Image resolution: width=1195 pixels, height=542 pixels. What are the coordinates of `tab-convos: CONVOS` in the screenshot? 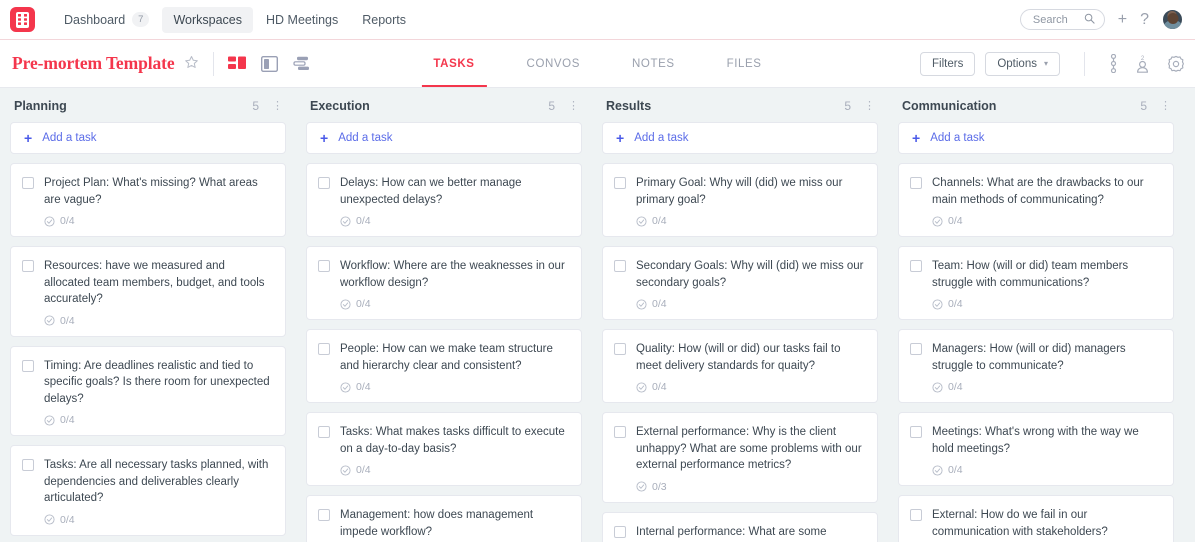 It's located at (553, 63).